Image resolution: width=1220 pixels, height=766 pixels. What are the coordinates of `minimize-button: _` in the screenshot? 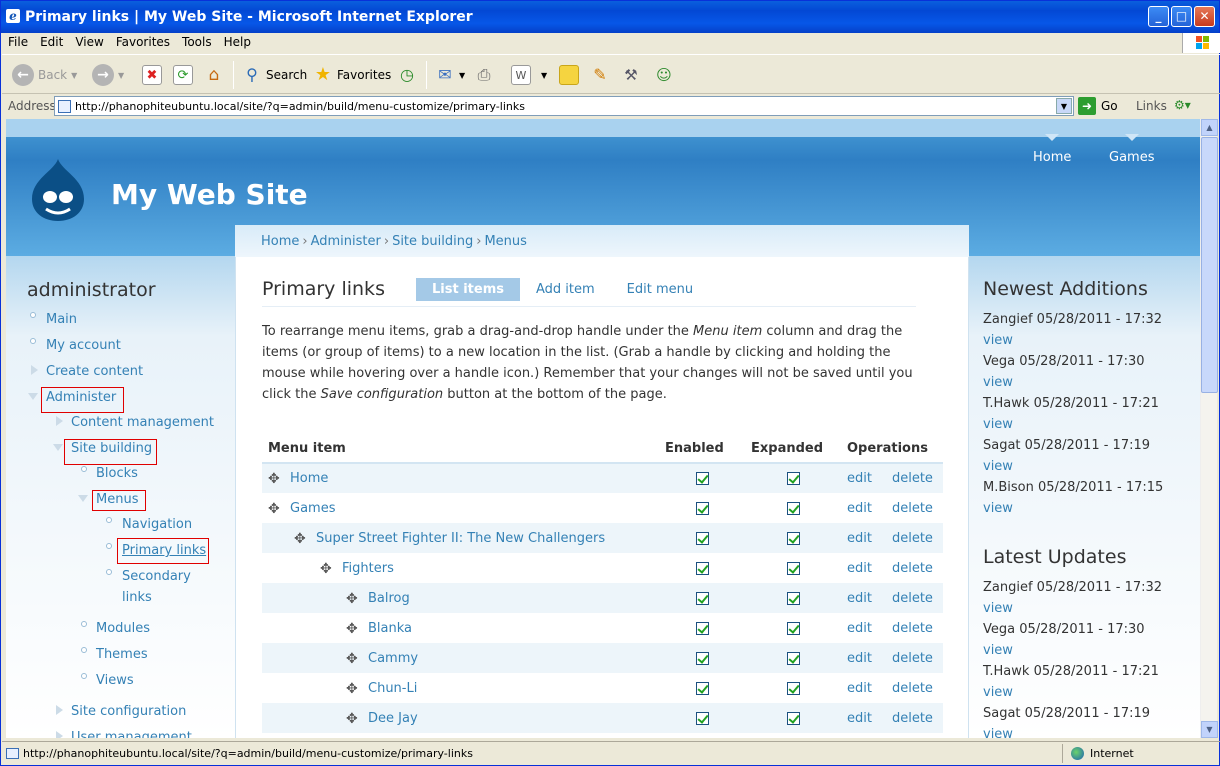 It's located at (1158, 16).